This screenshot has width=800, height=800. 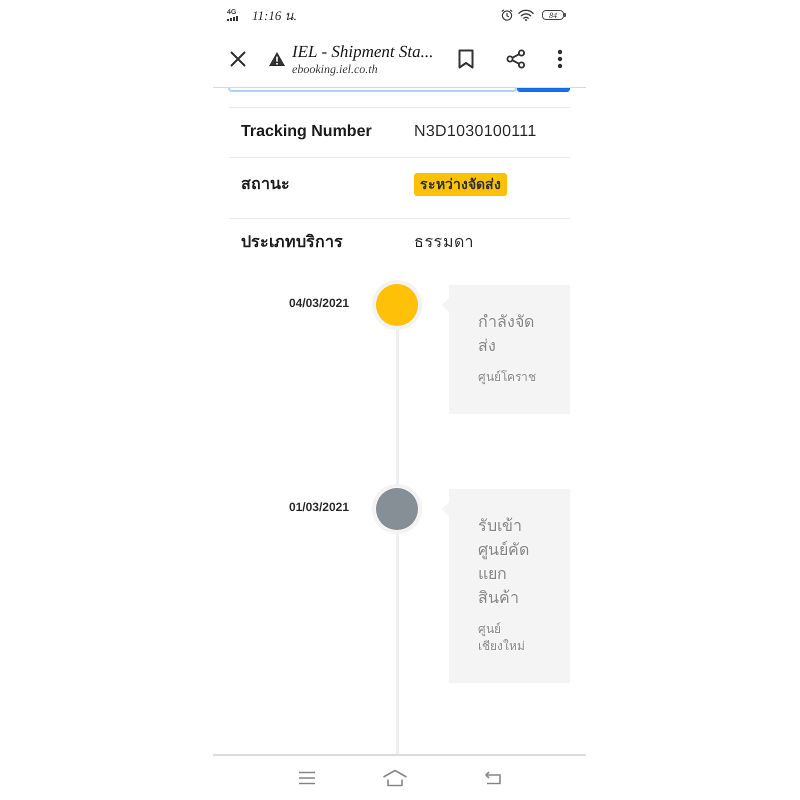 I want to click on input-field, so click(x=372, y=90).